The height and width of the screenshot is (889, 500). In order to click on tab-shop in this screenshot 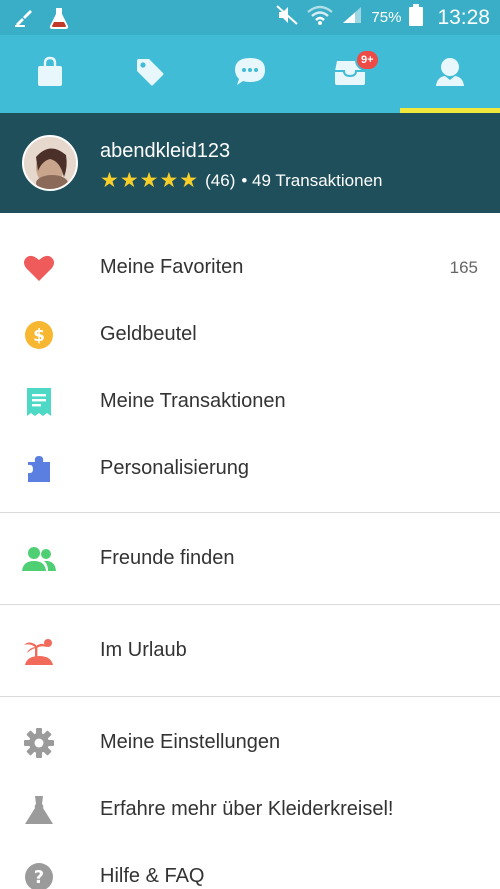, I will do `click(50, 74)`.